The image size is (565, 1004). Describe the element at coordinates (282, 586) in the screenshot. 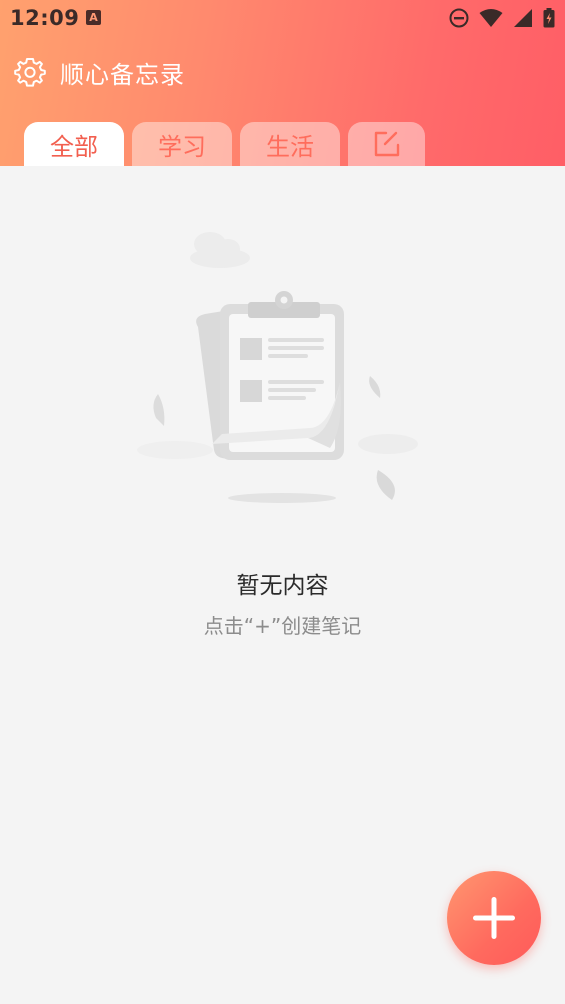

I see `empty-state-title: 暂无内容` at that location.